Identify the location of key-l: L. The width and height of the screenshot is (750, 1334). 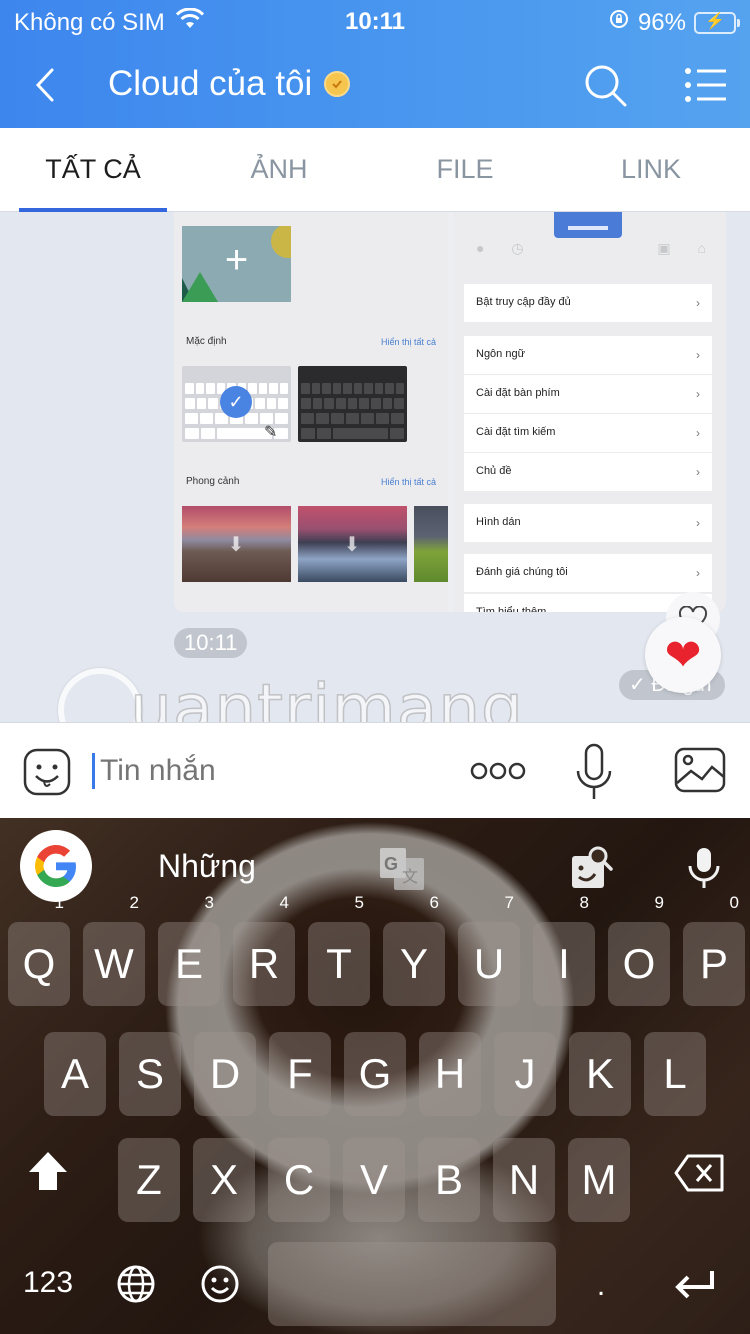
(675, 1074).